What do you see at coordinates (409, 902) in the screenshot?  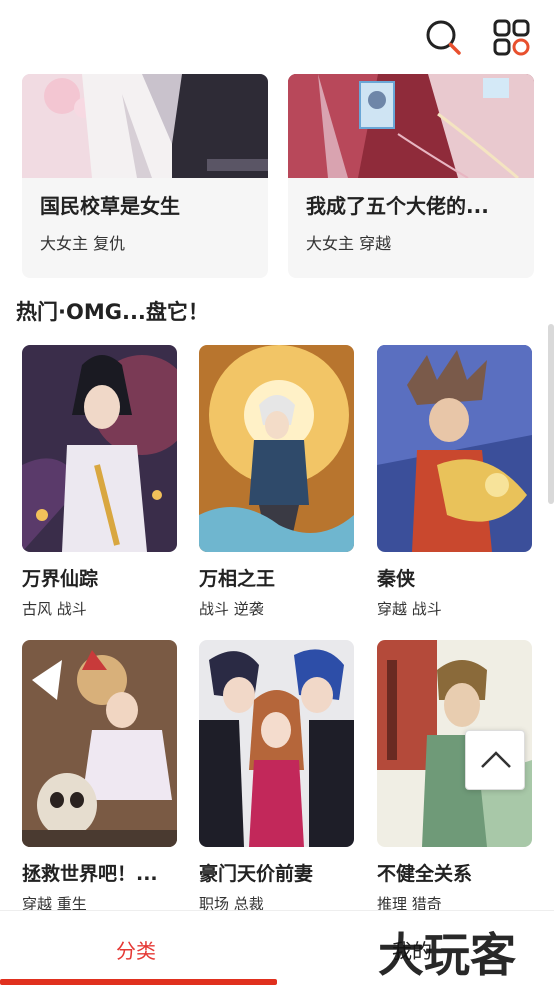 I see `comic-tags: 推理 猎奇` at bounding box center [409, 902].